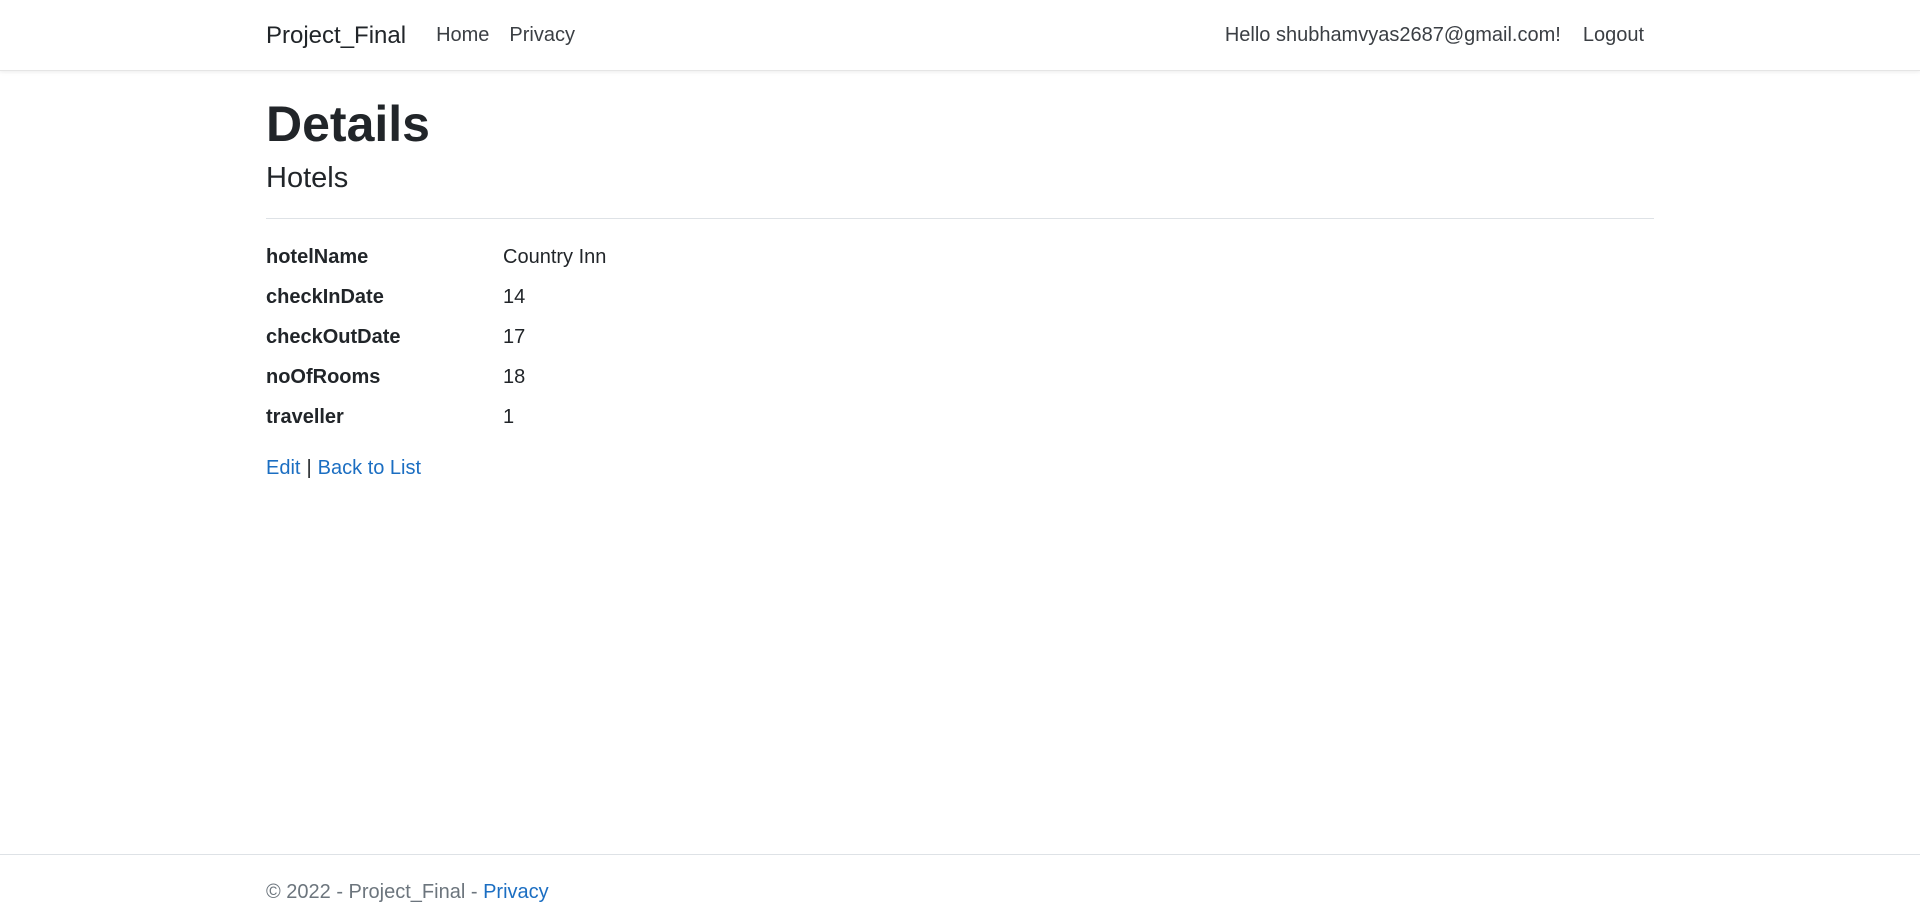  What do you see at coordinates (336, 36) in the screenshot?
I see `brand-link: Project_Final` at bounding box center [336, 36].